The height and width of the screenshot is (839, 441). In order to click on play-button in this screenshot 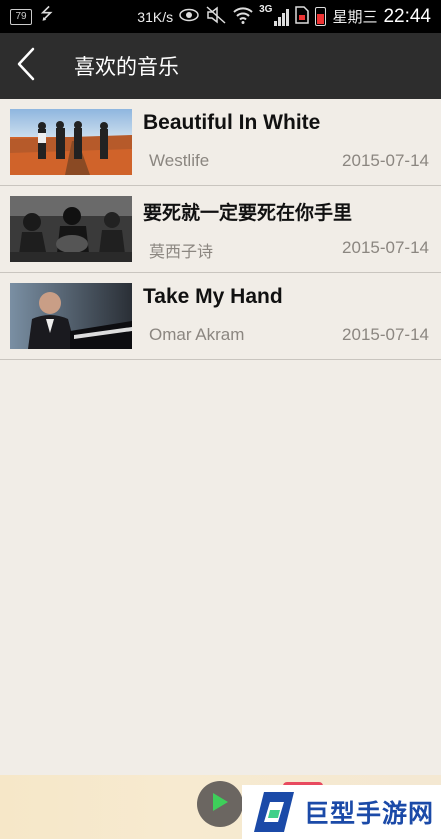, I will do `click(220, 804)`.